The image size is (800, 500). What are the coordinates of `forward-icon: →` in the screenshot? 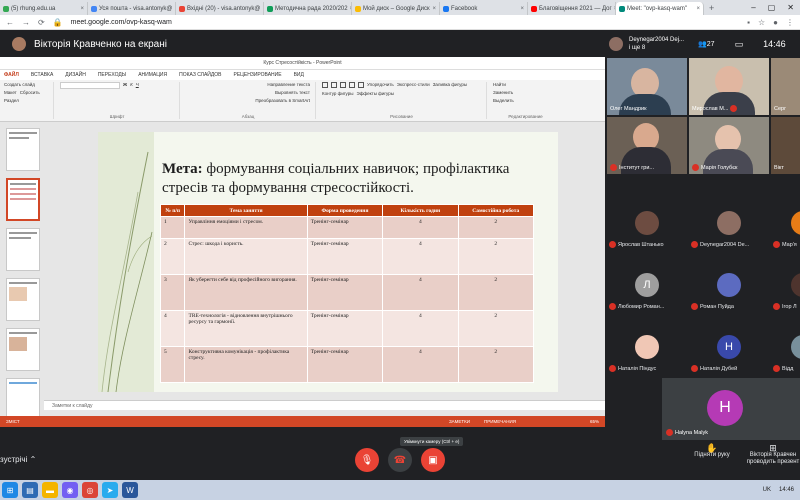 It's located at (26, 22).